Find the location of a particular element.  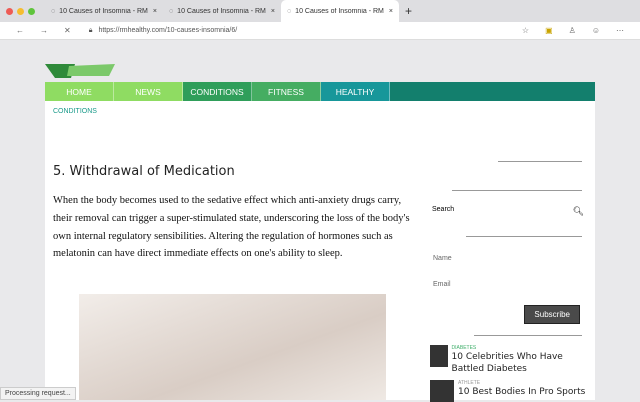

post-title: 10 Best Bodies In Pro Sports is located at coordinates (521, 392).